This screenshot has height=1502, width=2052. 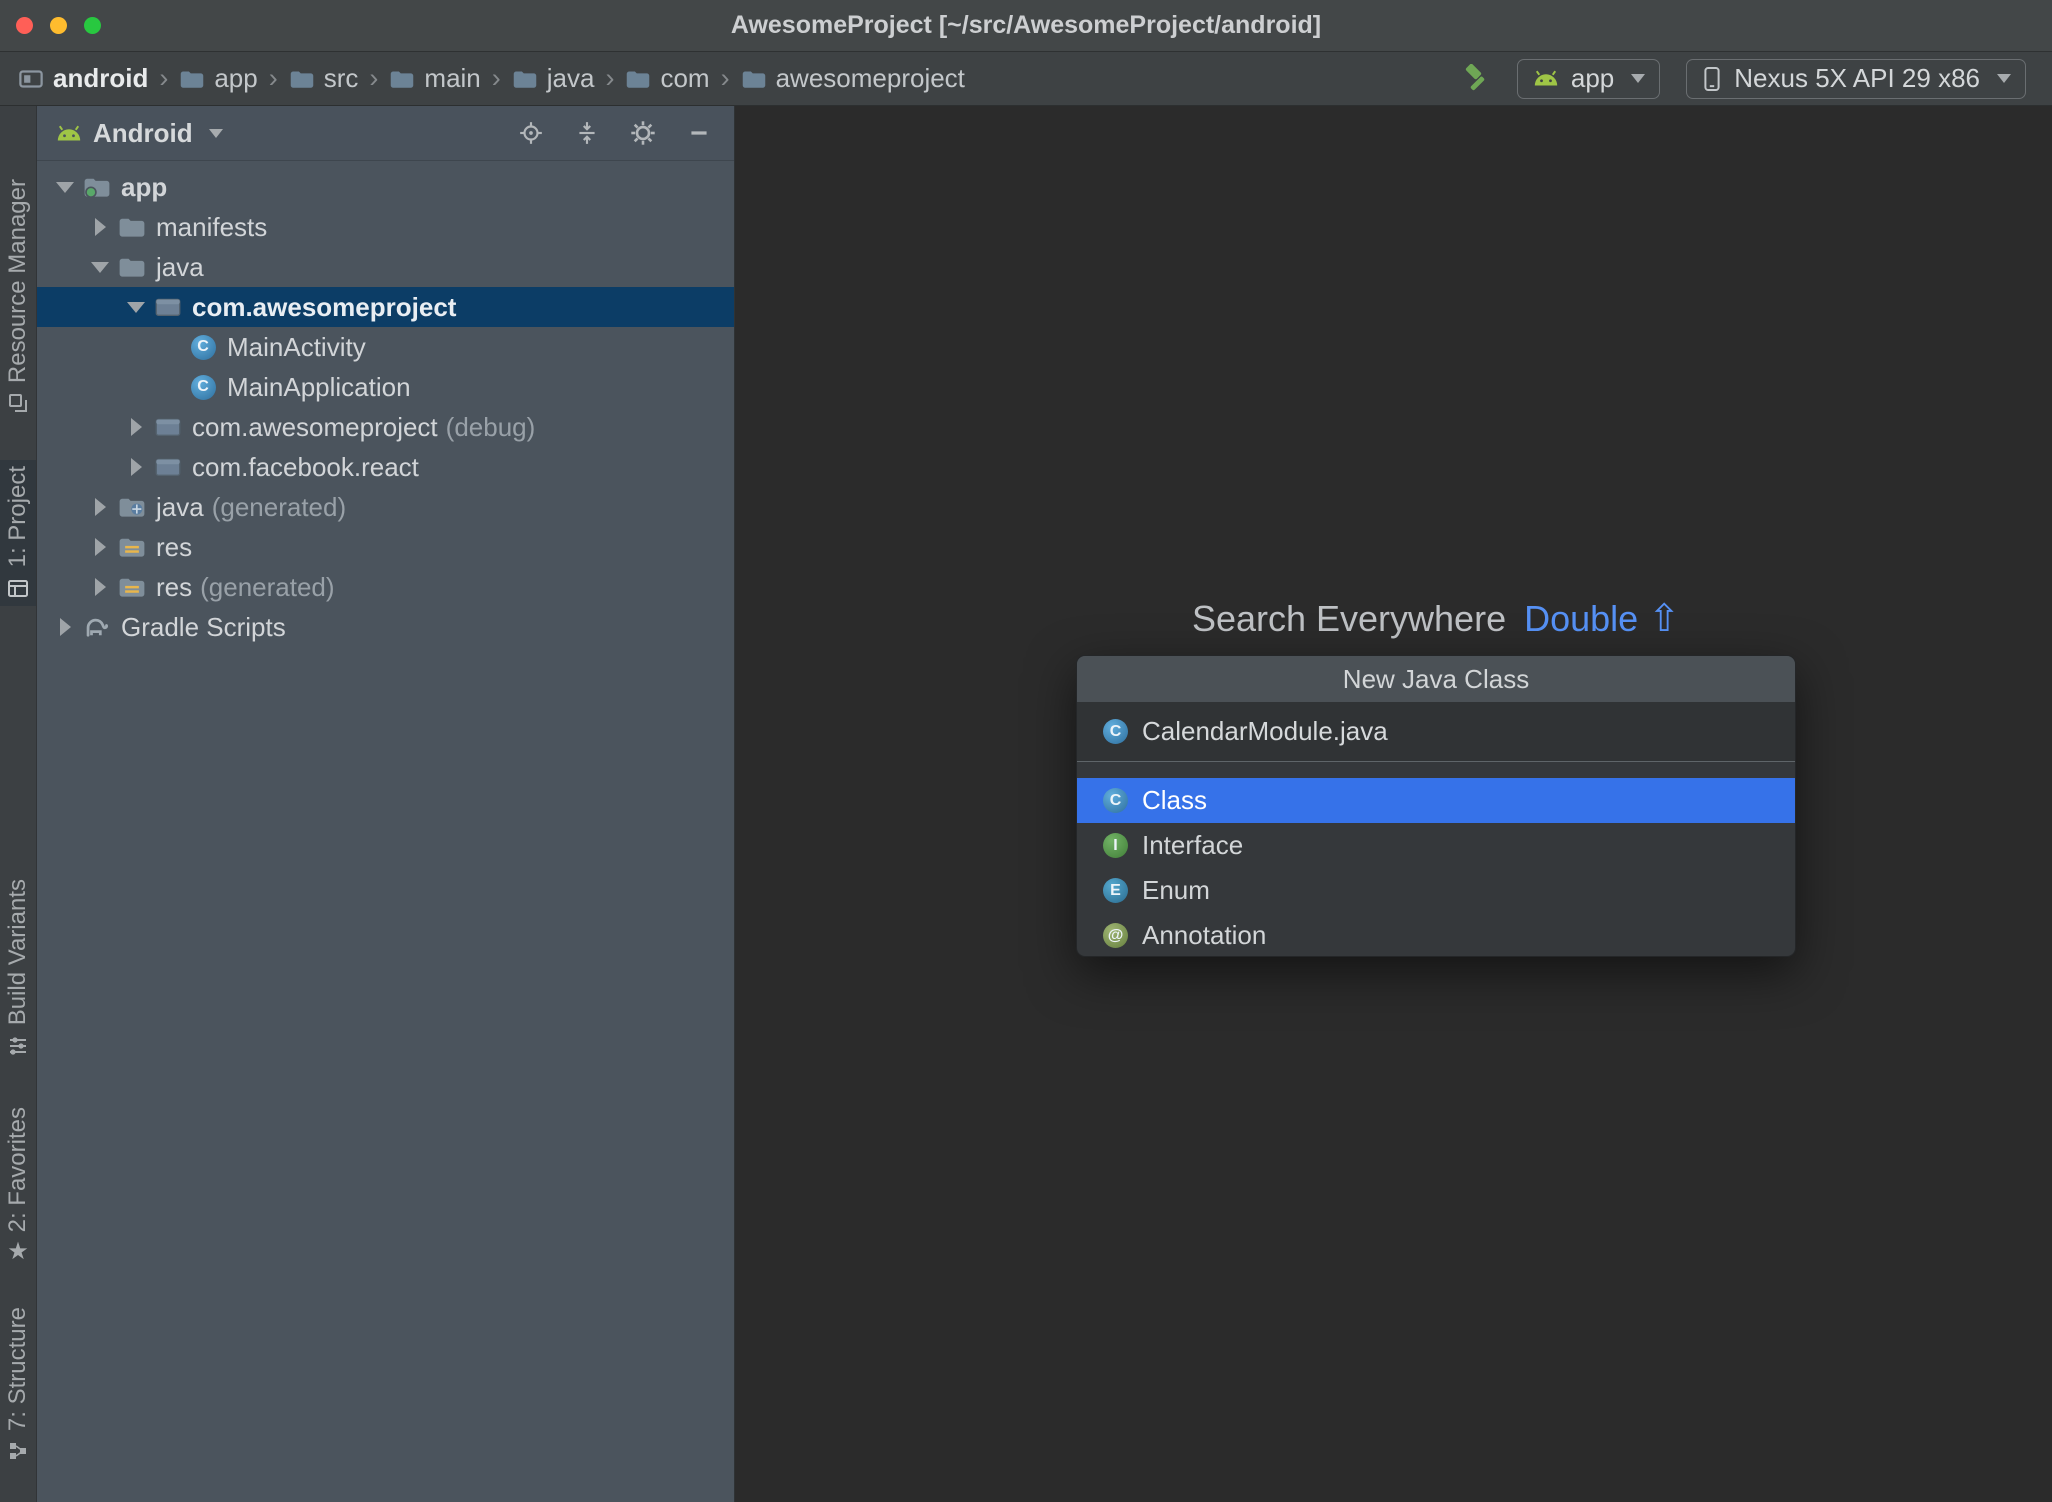 What do you see at coordinates (1436, 934) in the screenshot?
I see `kind-option-annotation: @ Annotation` at bounding box center [1436, 934].